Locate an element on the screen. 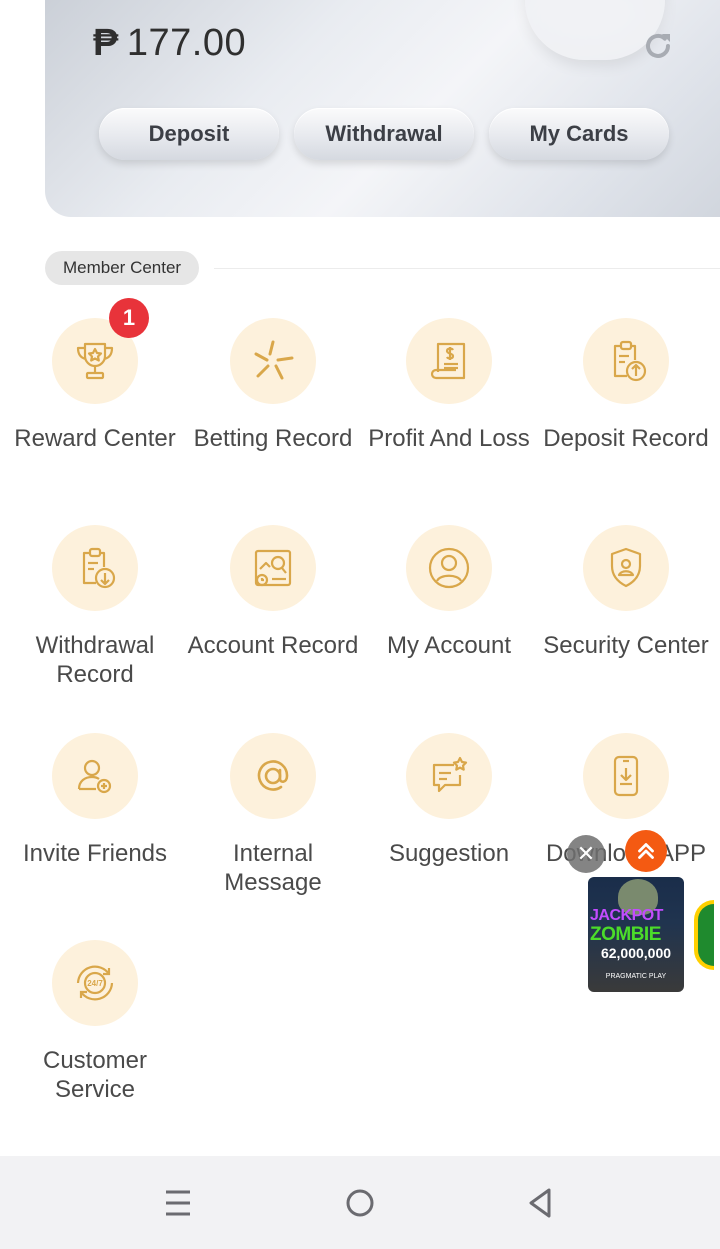 The width and height of the screenshot is (720, 1249). menu-item-label: Suggestion is located at coordinates (449, 853).